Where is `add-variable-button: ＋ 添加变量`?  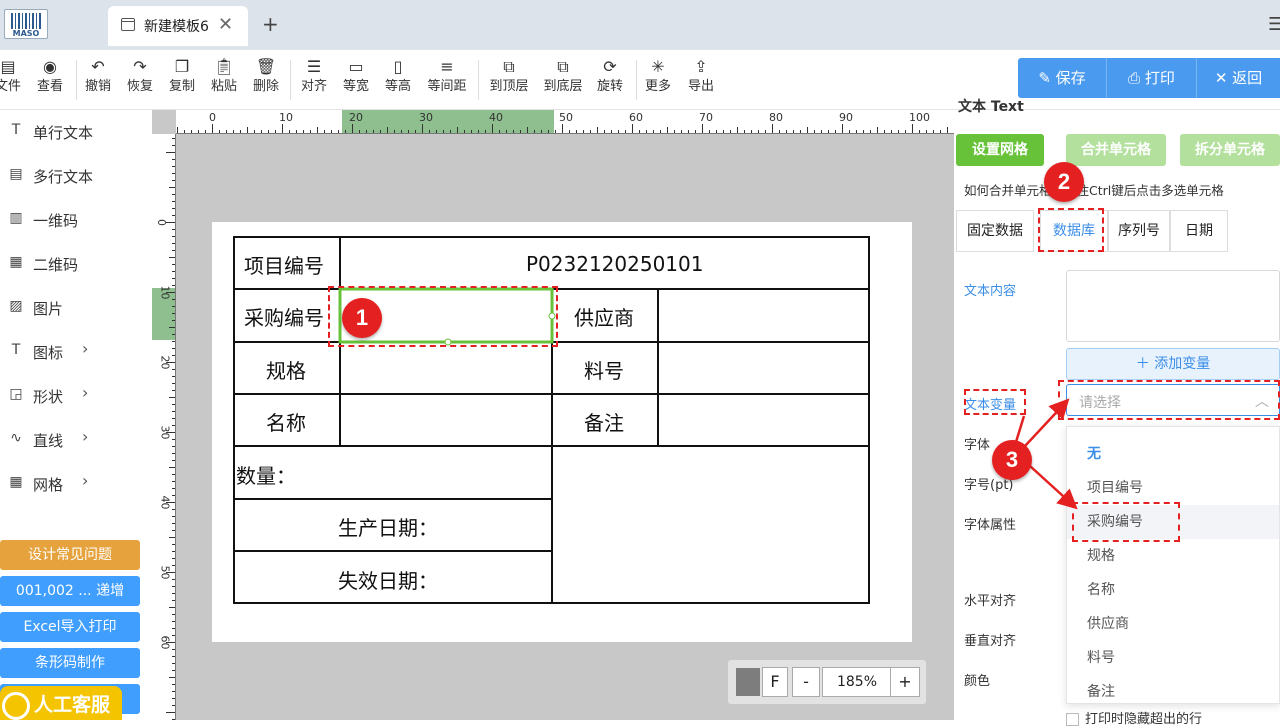
add-variable-button: ＋ 添加变量 is located at coordinates (1173, 364).